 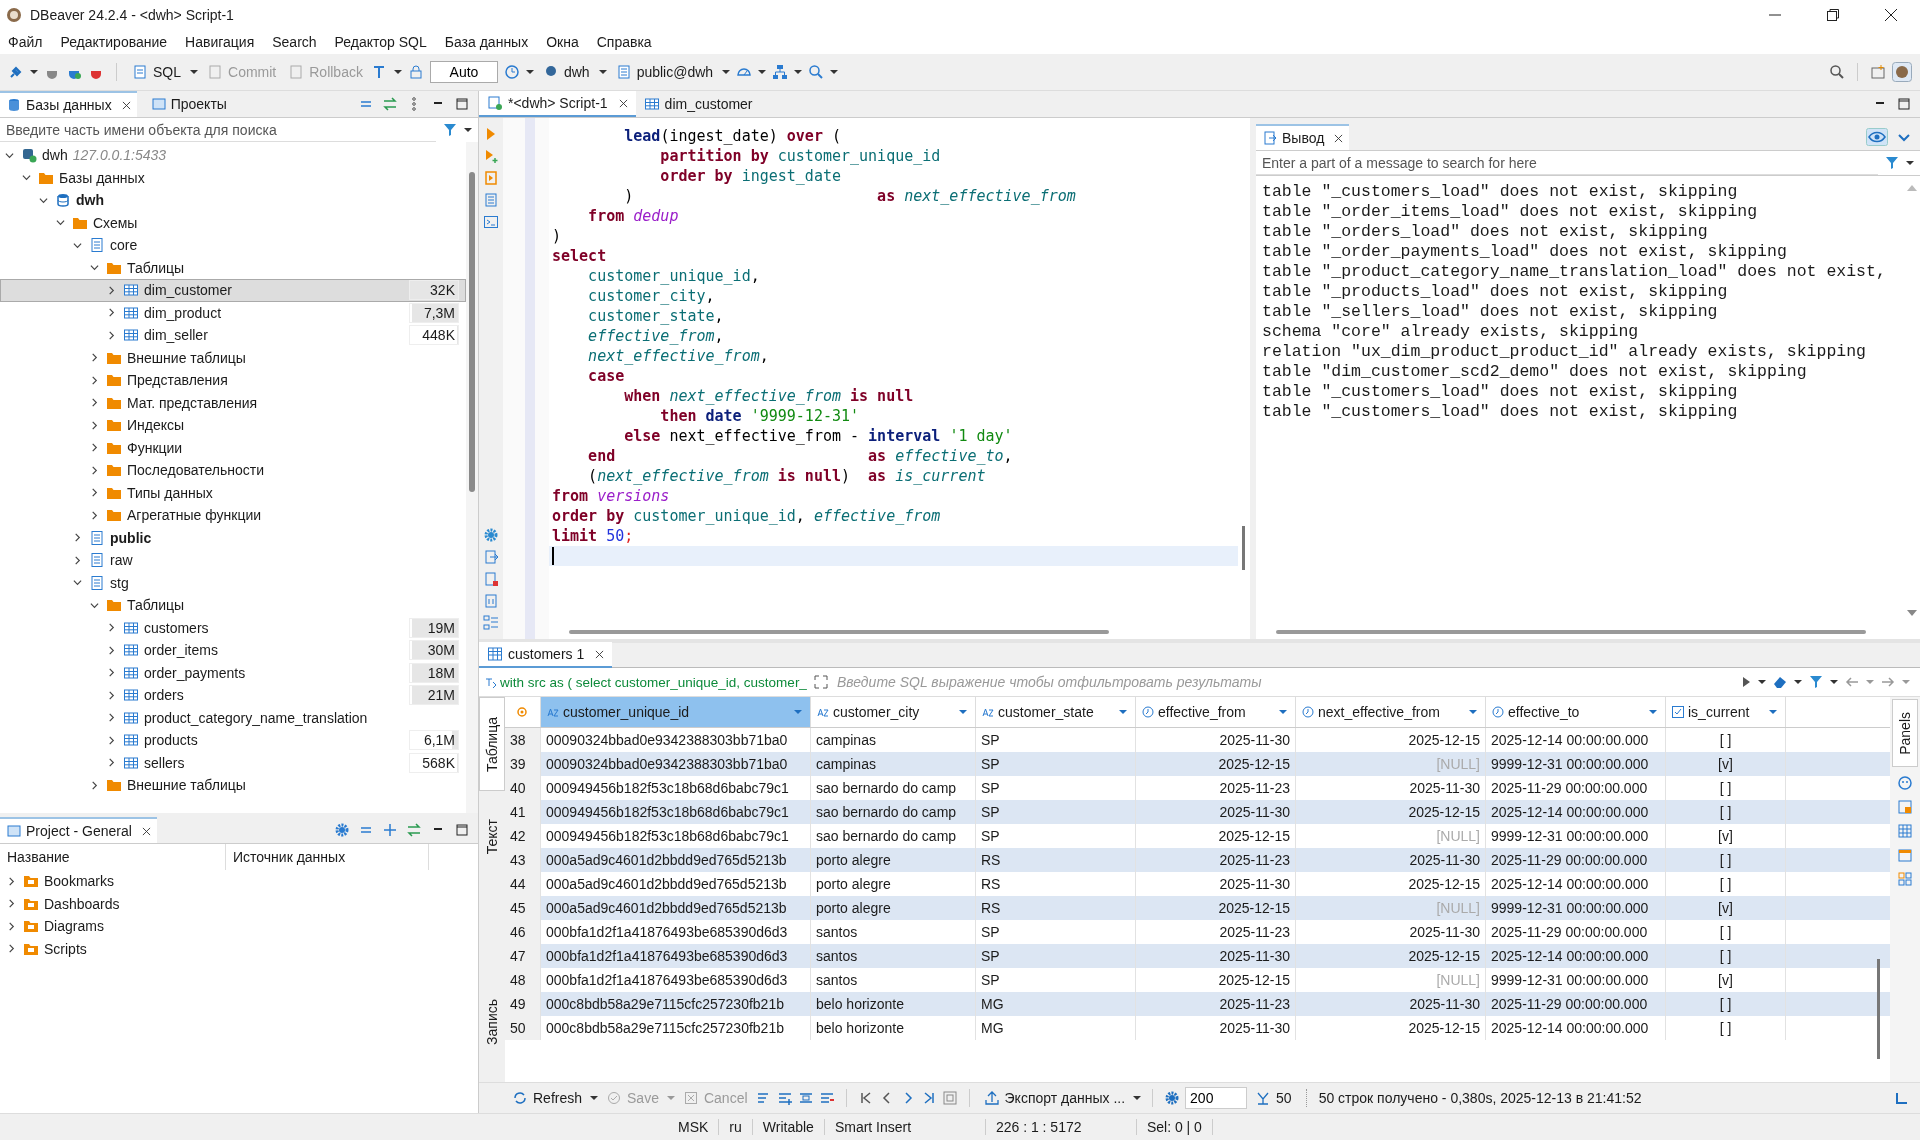 What do you see at coordinates (1905, 783) in the screenshot?
I see `smiley-icon` at bounding box center [1905, 783].